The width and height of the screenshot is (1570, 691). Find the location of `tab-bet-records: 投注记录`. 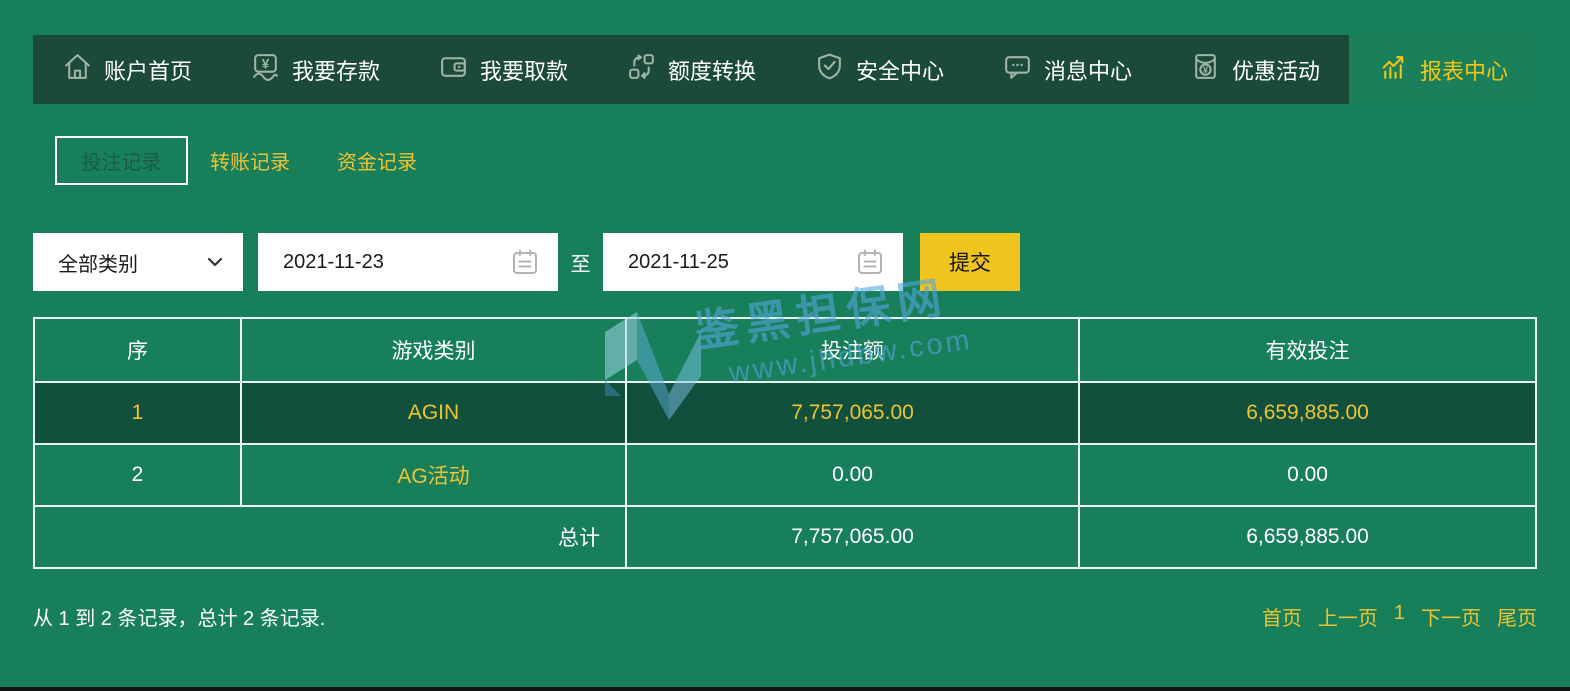

tab-bet-records: 投注记录 is located at coordinates (121, 160).